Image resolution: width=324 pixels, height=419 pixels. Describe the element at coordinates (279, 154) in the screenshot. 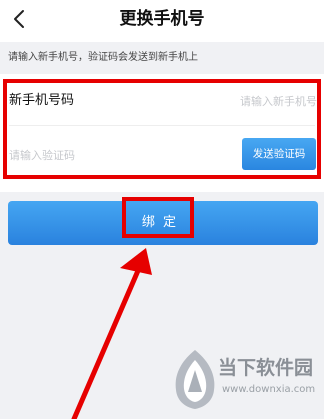

I see `send-code-button: 发送验证码` at that location.